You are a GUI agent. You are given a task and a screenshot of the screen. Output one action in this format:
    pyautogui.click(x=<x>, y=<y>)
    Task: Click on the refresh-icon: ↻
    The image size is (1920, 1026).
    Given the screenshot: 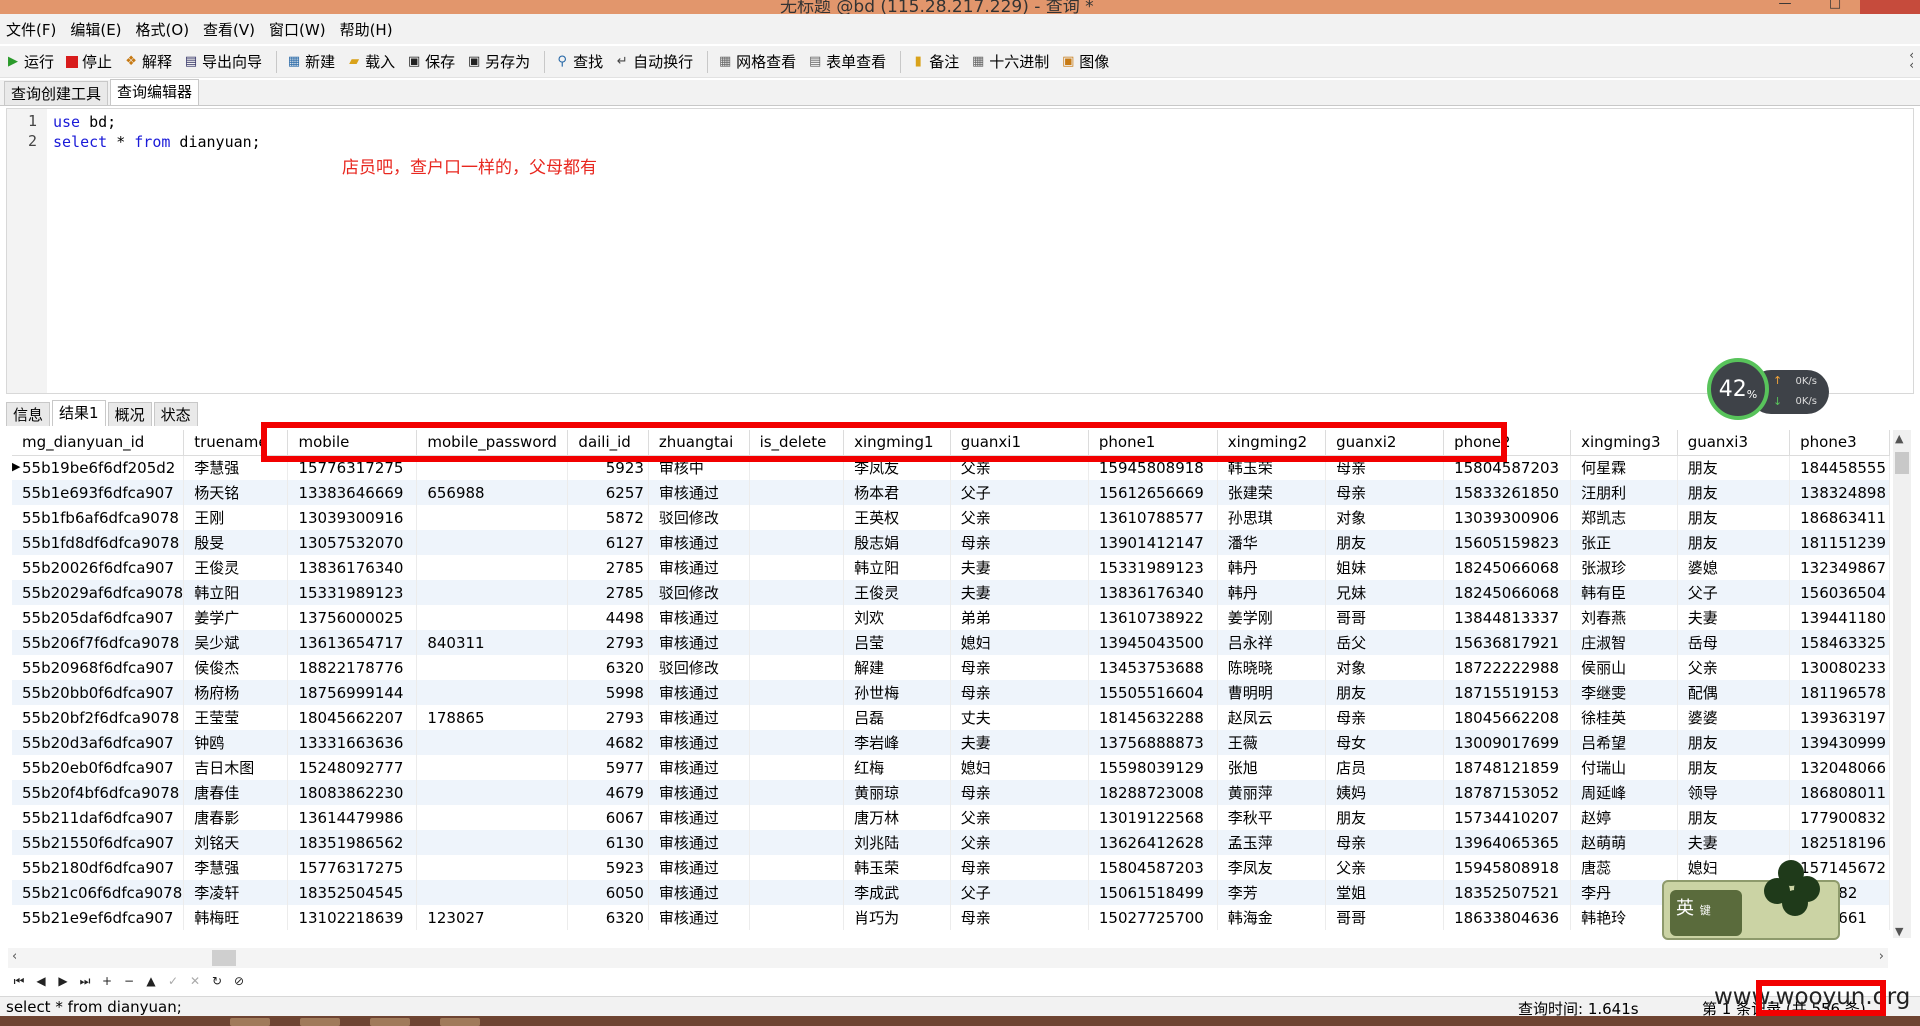 What is the action you would take?
    pyautogui.click(x=217, y=981)
    